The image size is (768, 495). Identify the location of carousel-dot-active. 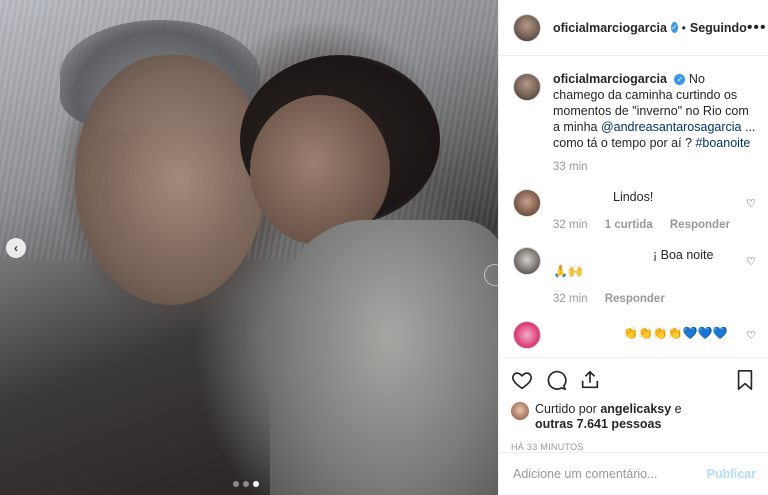
(256, 484).